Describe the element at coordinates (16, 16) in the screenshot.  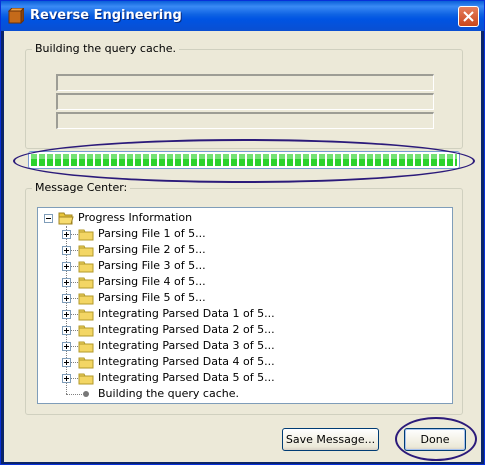
I see `app-icon` at that location.